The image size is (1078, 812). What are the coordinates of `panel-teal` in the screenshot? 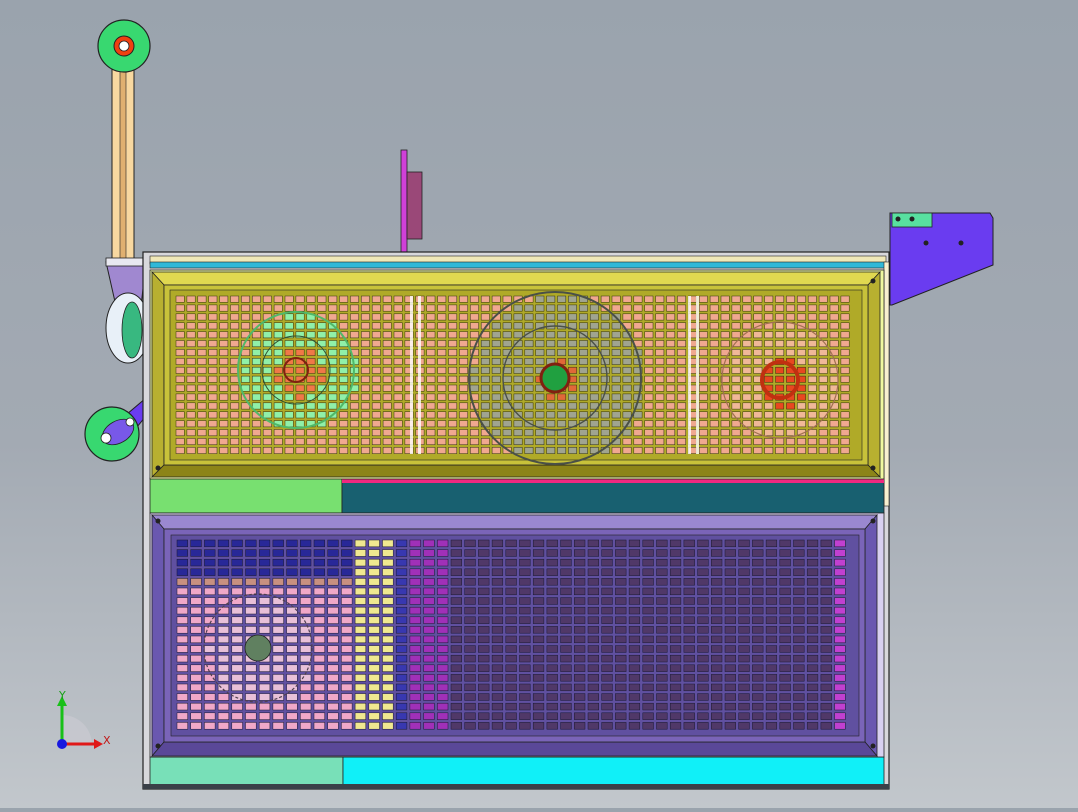 It's located at (613, 495).